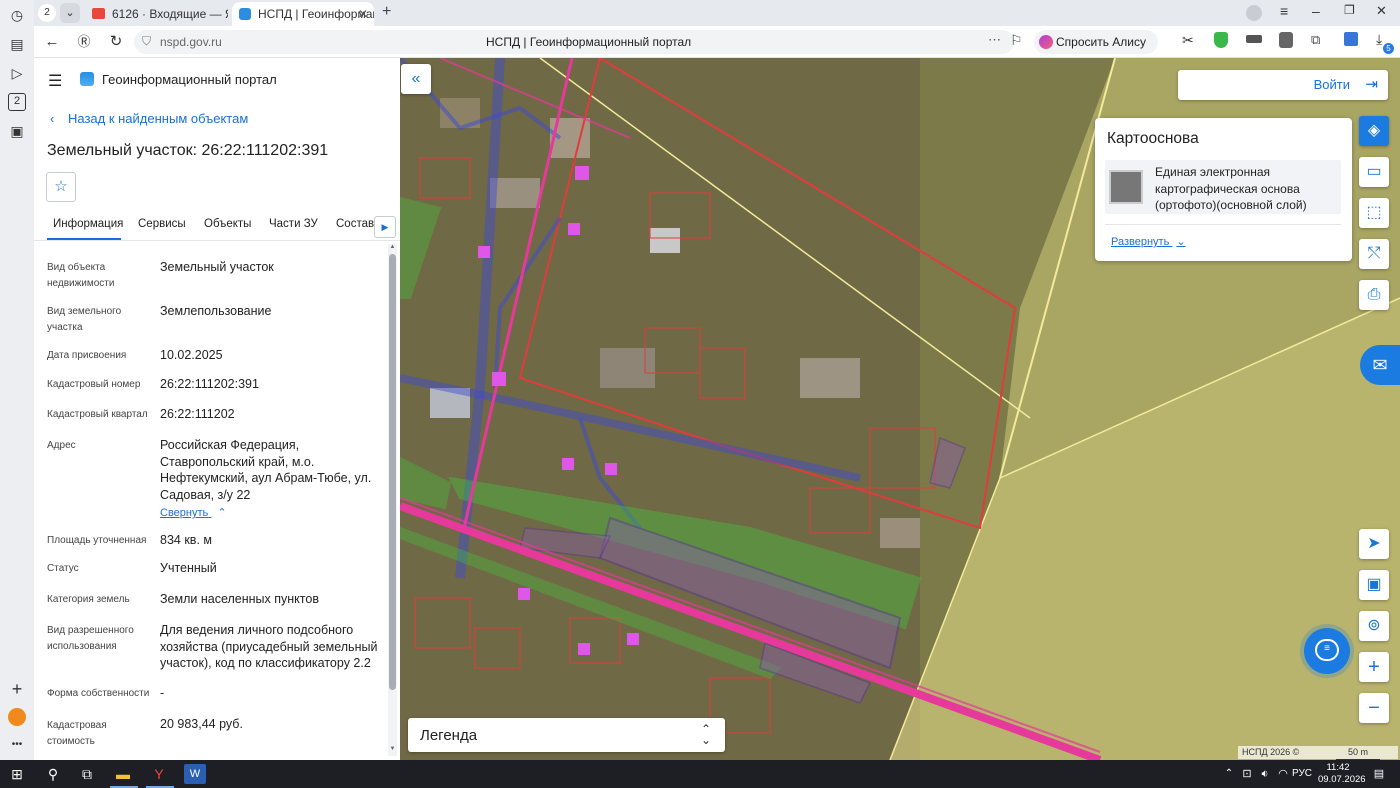 The width and height of the screenshot is (1400, 788). I want to click on bookmark-icon: ⚐, so click(1016, 40).